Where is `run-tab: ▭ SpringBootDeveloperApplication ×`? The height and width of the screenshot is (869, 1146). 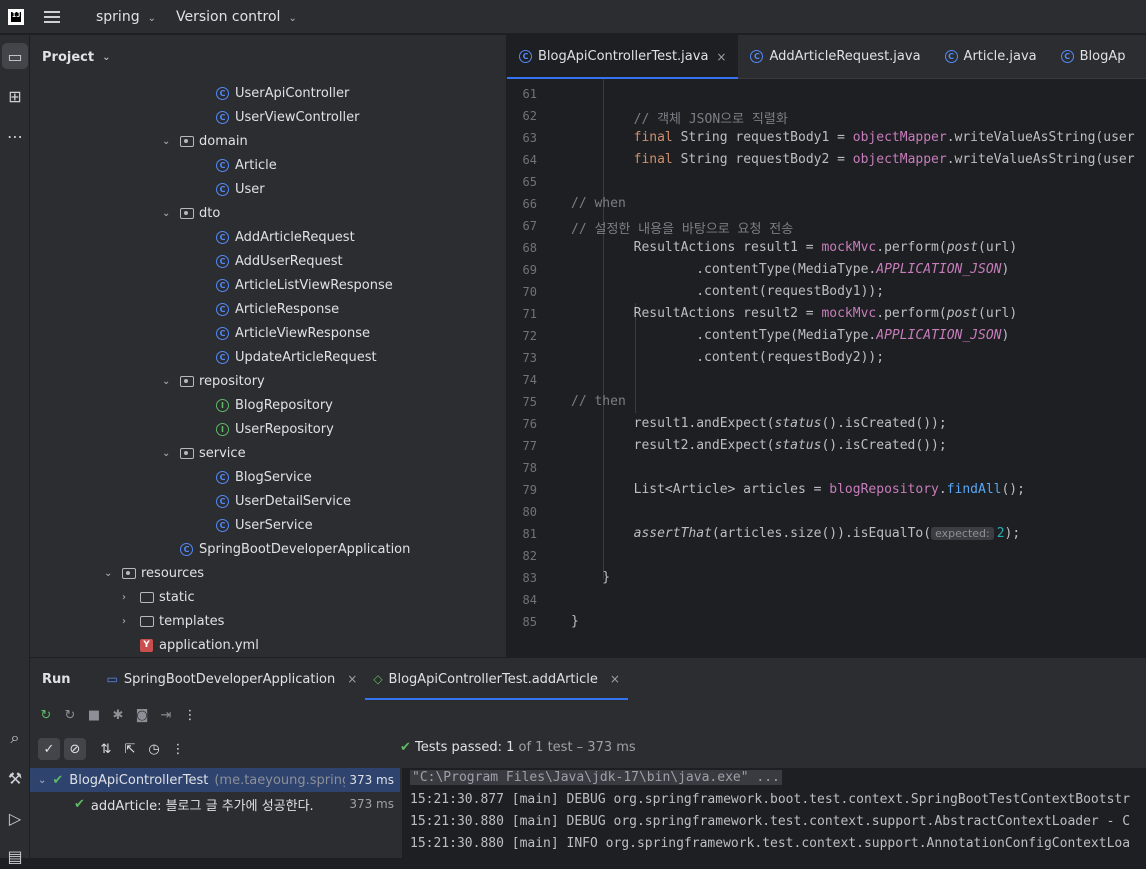 run-tab: ▭ SpringBootDeveloperApplication × is located at coordinates (232, 679).